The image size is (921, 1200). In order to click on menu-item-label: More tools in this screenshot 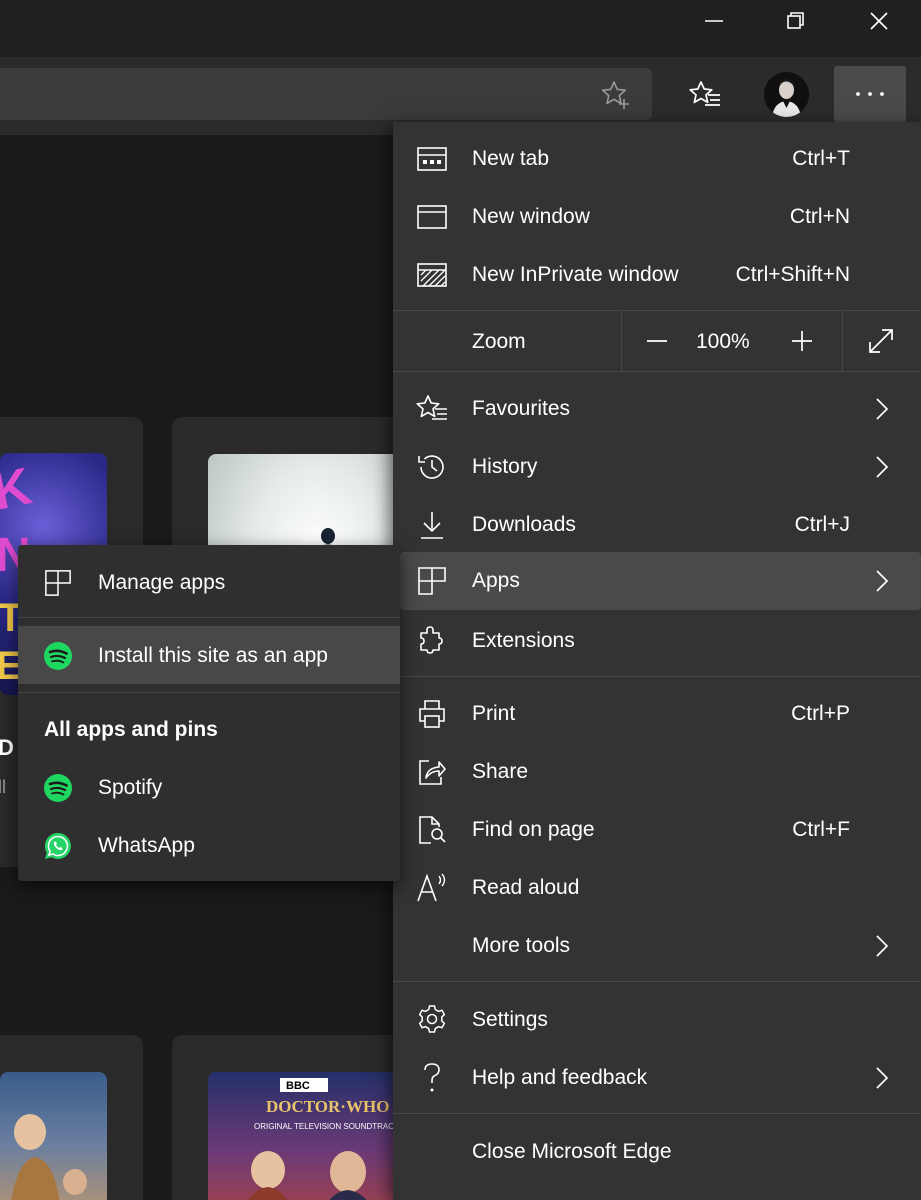, I will do `click(521, 945)`.